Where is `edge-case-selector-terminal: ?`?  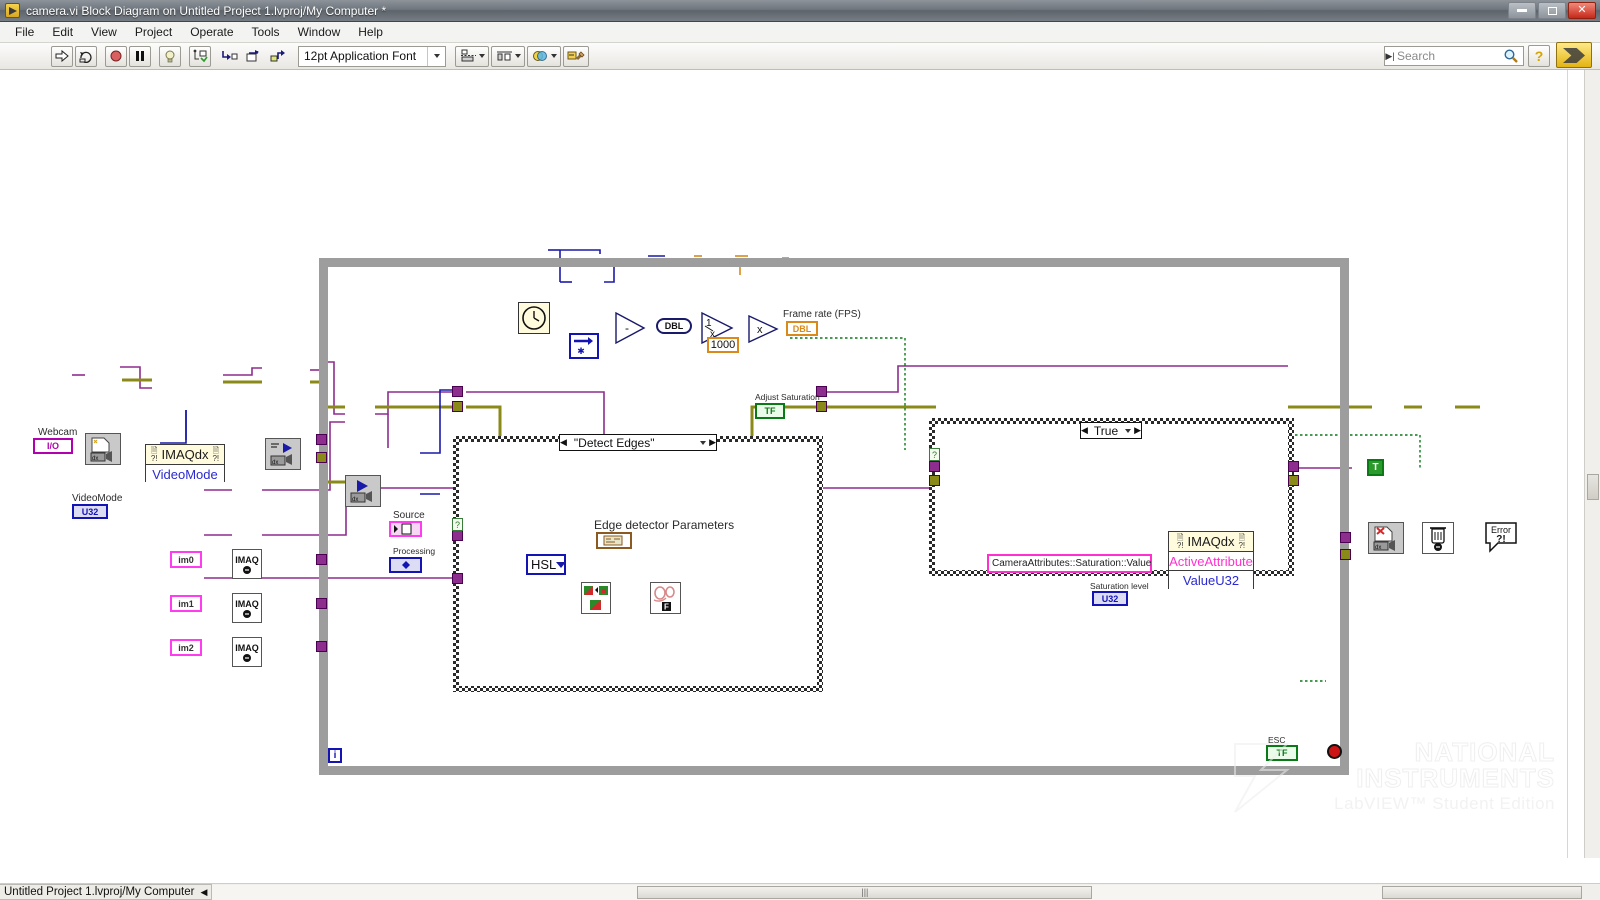 edge-case-selector-terminal: ? is located at coordinates (457, 524).